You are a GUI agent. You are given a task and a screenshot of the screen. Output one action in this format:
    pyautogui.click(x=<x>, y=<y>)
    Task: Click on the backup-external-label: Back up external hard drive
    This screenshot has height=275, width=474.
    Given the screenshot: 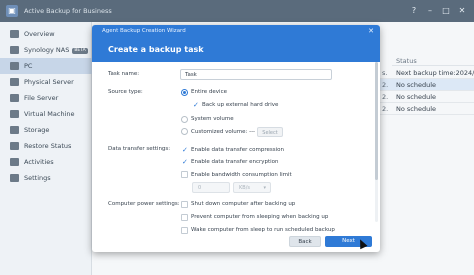 What is the action you would take?
    pyautogui.click(x=240, y=105)
    